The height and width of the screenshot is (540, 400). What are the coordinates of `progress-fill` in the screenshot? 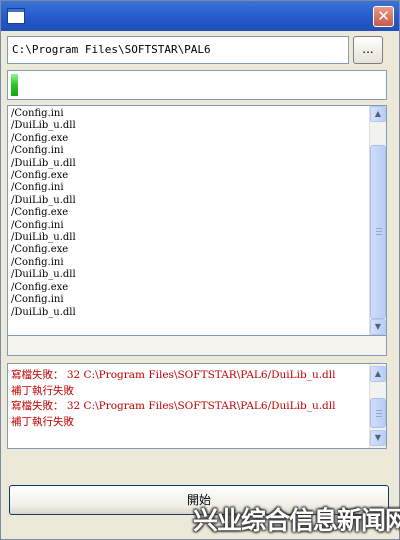 It's located at (14, 85).